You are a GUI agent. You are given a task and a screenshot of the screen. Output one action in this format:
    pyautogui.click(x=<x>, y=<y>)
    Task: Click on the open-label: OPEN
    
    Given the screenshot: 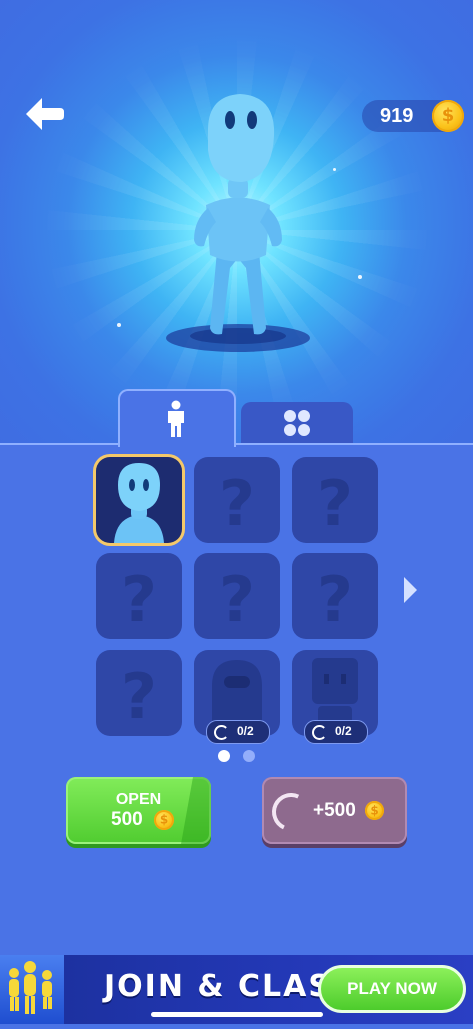 What is the action you would take?
    pyautogui.click(x=138, y=799)
    